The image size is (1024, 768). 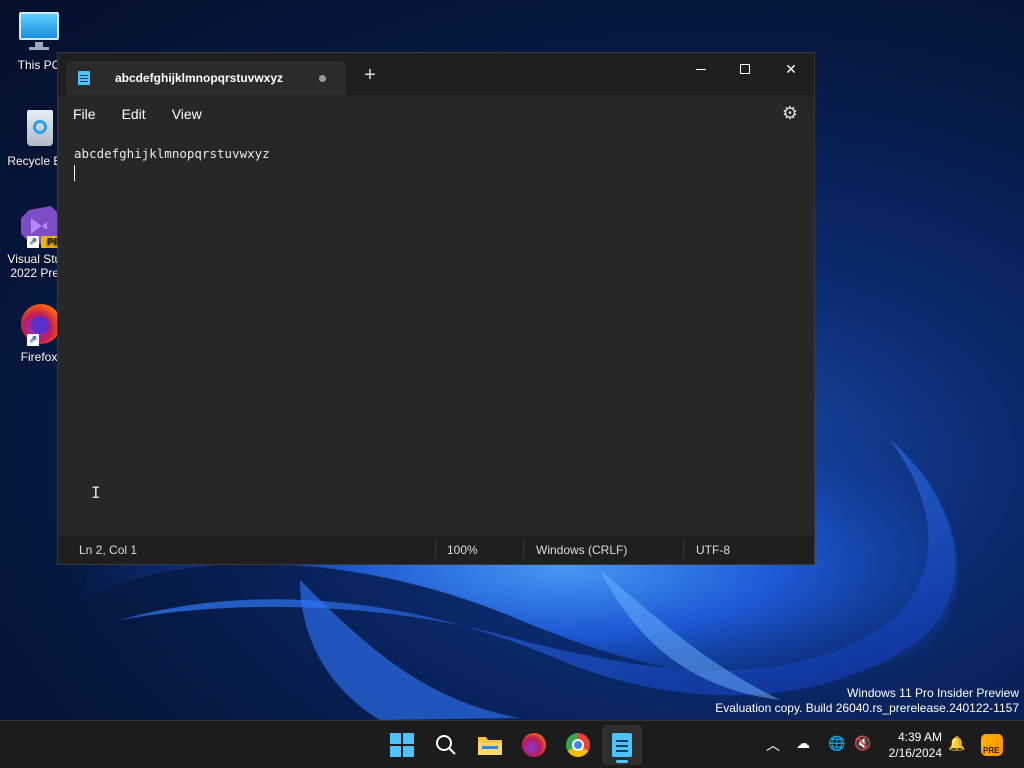 What do you see at coordinates (581, 550) in the screenshot?
I see `status-line-ending: Windows (CRLF)` at bounding box center [581, 550].